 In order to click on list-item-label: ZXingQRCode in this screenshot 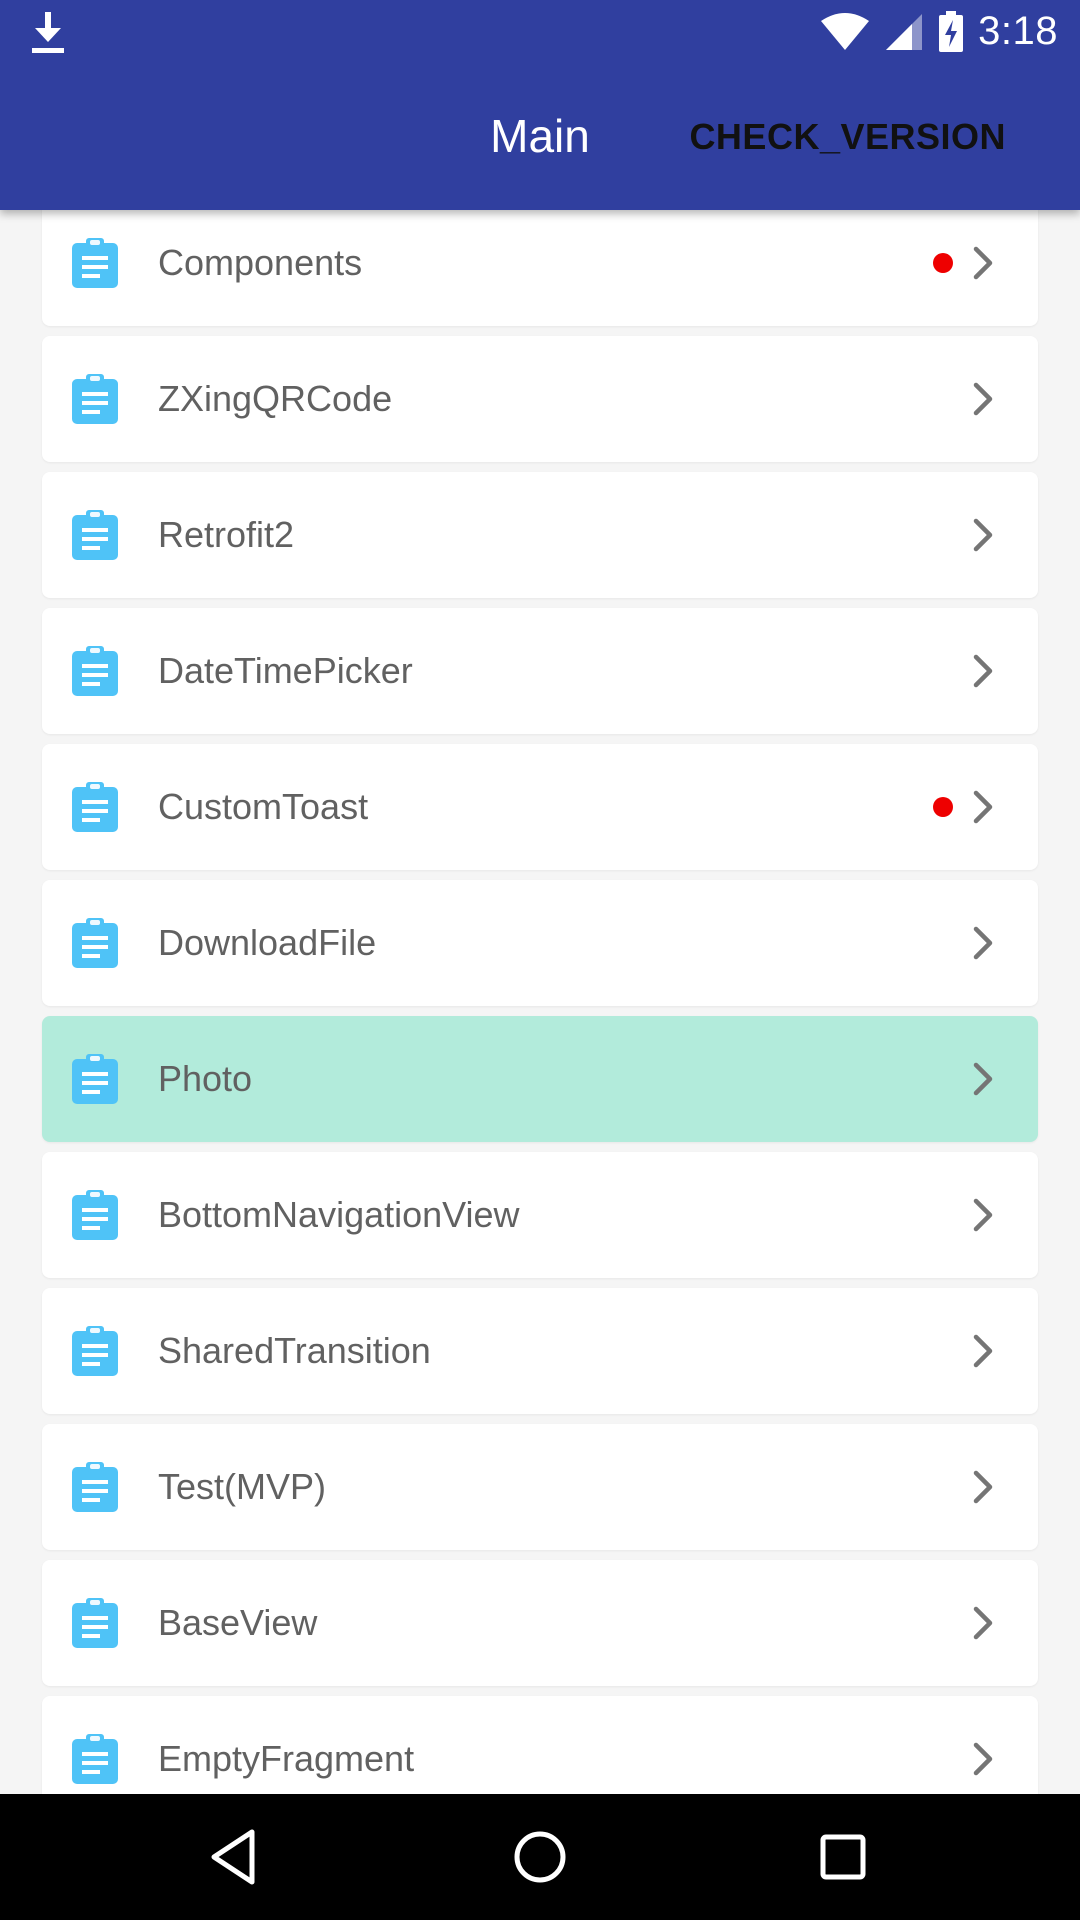, I will do `click(275, 398)`.